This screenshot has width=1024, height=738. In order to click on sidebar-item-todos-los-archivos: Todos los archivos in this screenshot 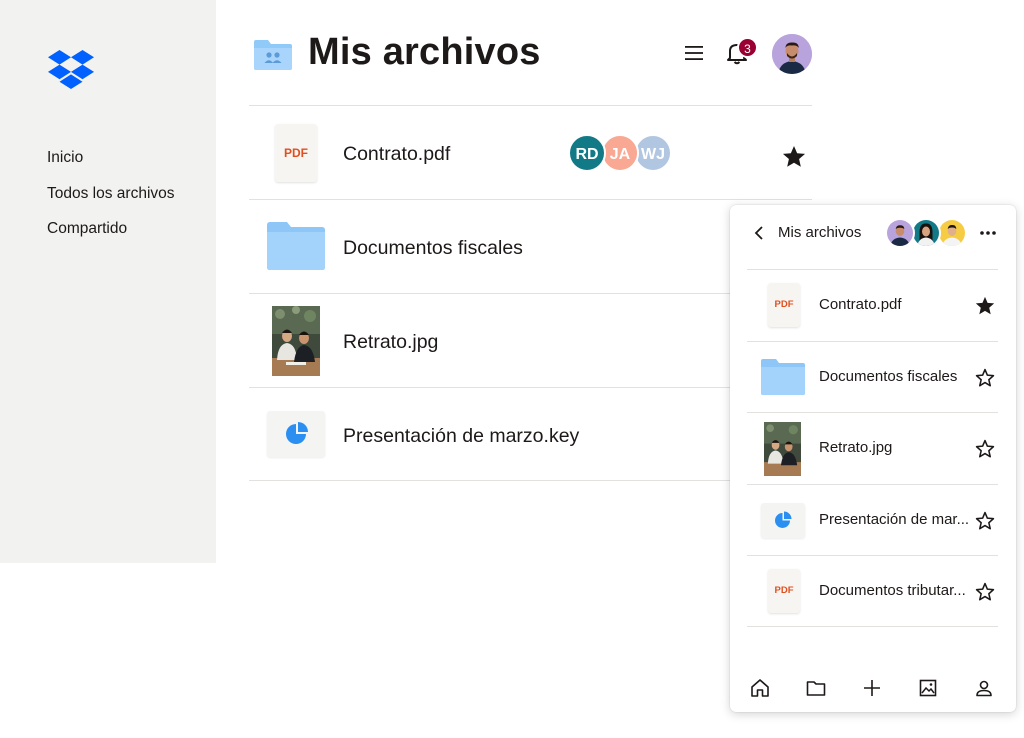, I will do `click(111, 194)`.